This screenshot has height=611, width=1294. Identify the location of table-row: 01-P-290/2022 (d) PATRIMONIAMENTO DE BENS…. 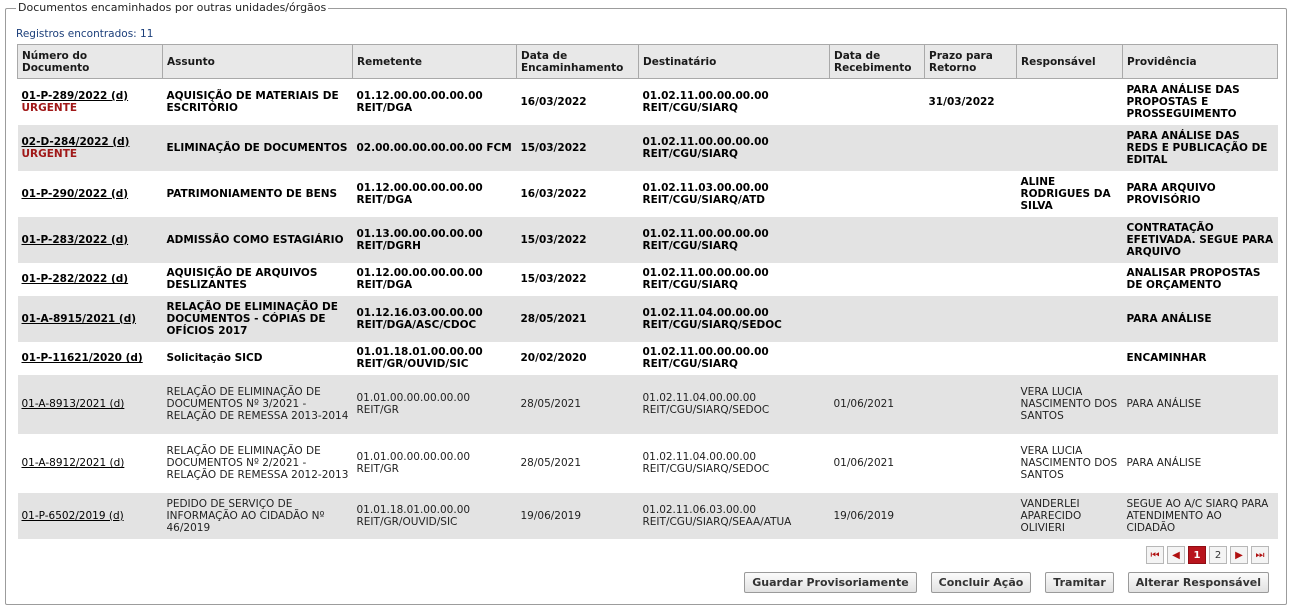
(647, 193).